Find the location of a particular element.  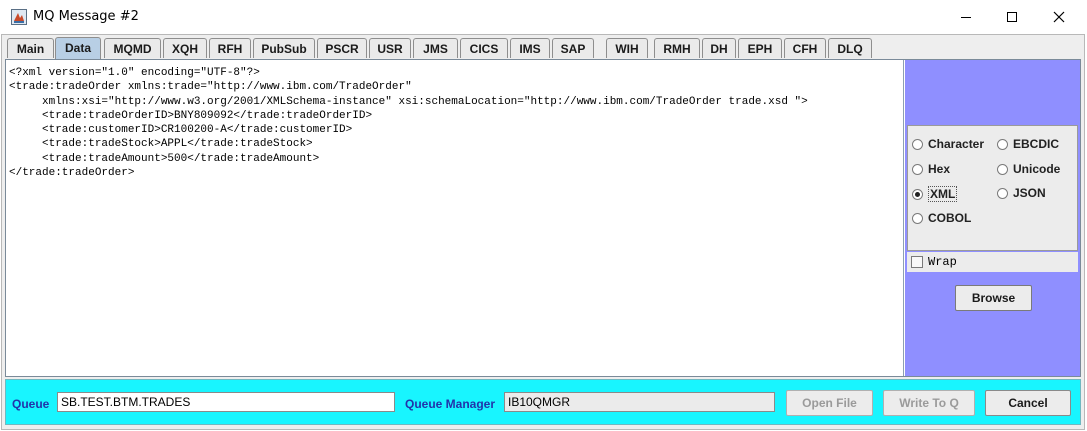

tab-rmh: RMH is located at coordinates (677, 48).